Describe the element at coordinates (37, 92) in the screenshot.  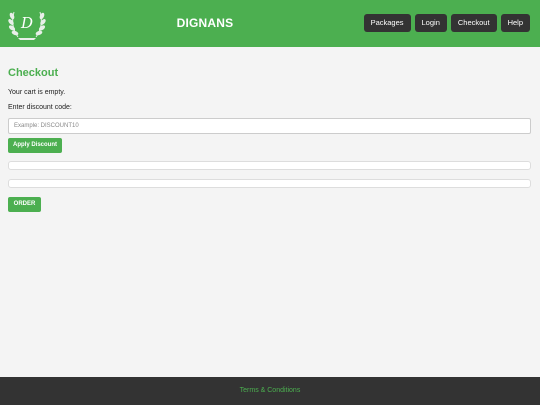
I see `empty-cart-message: Your cart is empty.` at that location.